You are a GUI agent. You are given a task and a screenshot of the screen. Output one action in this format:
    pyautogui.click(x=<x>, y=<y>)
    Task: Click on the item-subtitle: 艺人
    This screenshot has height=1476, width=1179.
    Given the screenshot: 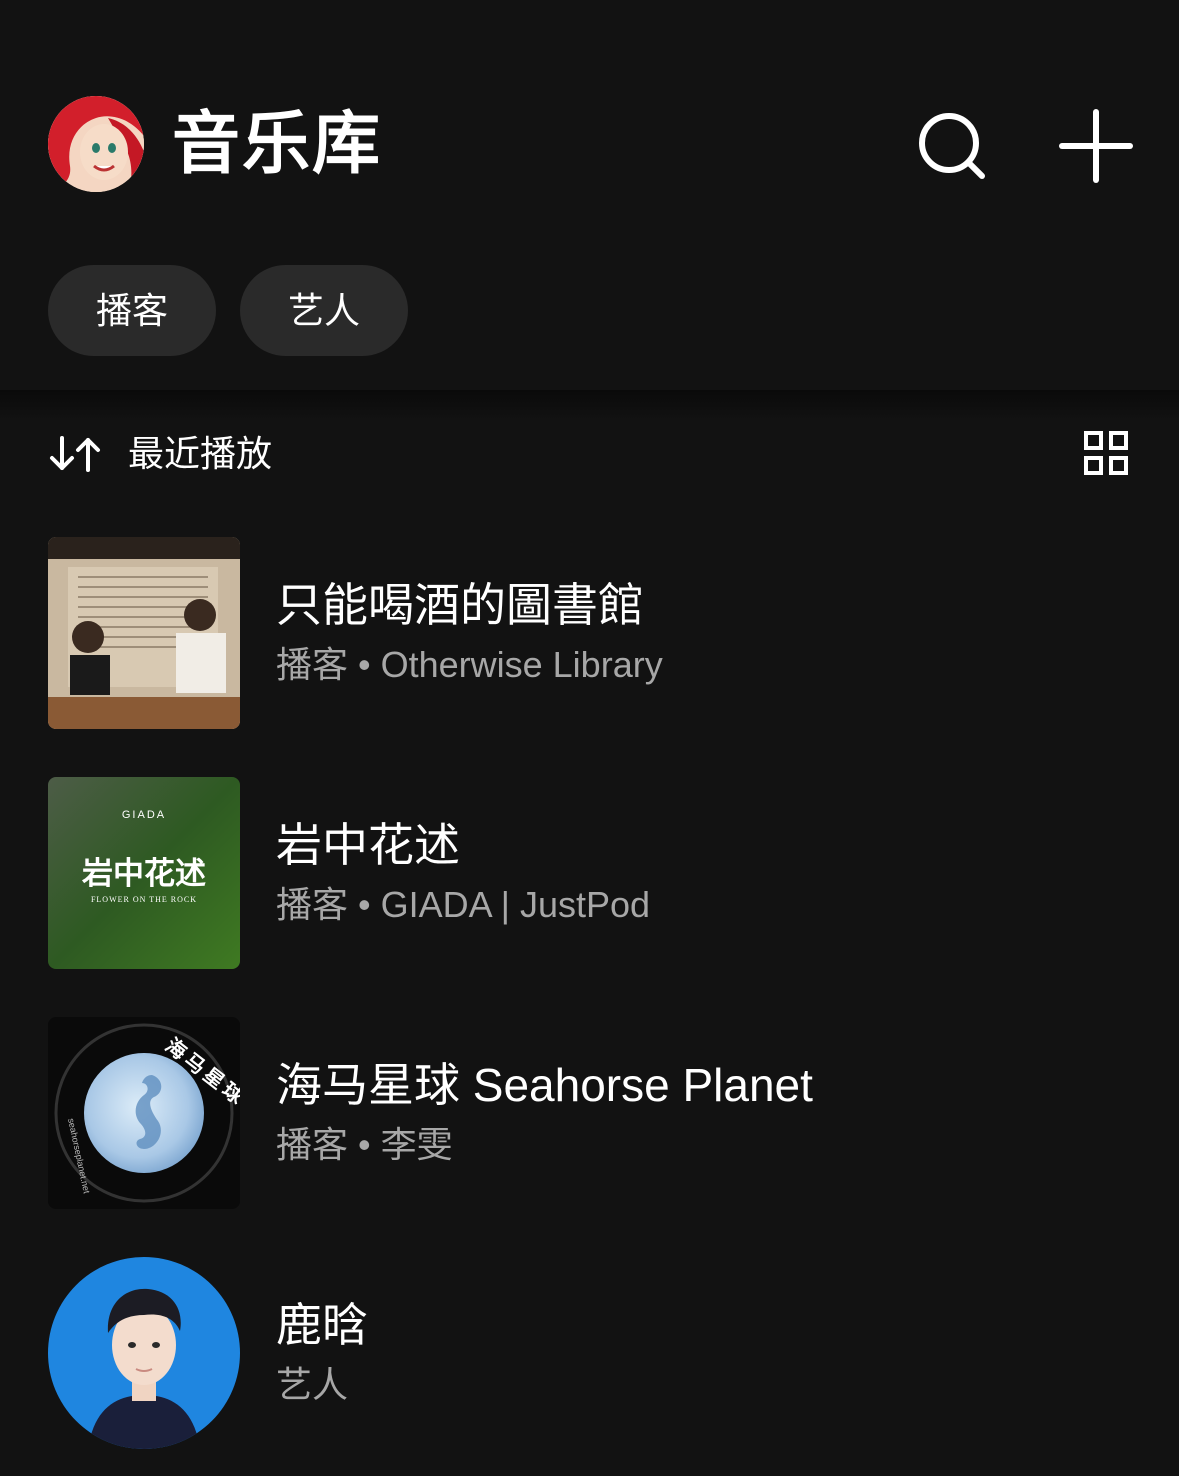 What is the action you would take?
    pyautogui.click(x=312, y=1384)
    